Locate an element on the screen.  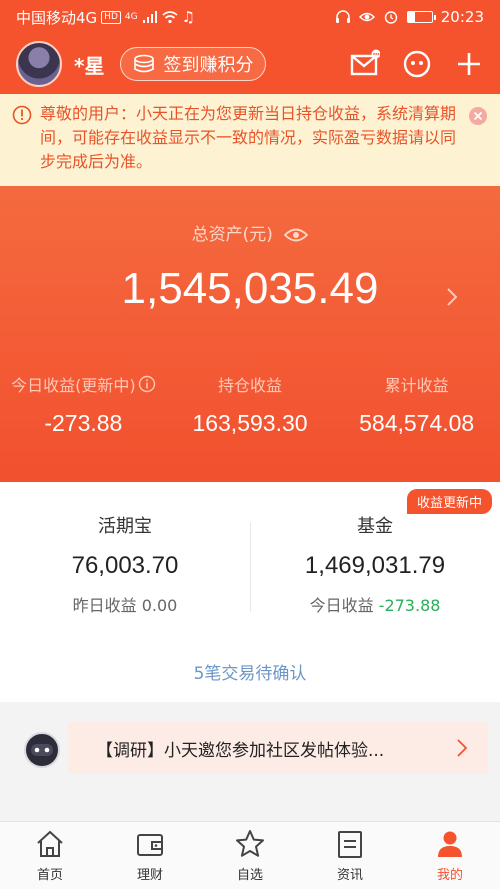
plus-icon is located at coordinates (469, 64).